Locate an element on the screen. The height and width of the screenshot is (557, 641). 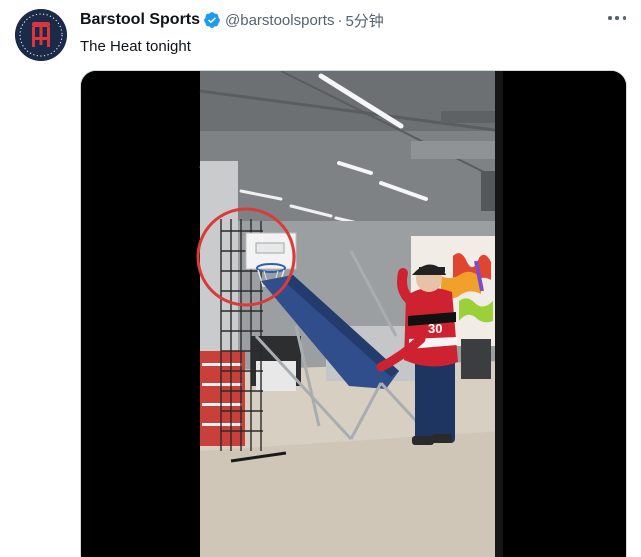
jersey-number: 30 is located at coordinates (435, 328).